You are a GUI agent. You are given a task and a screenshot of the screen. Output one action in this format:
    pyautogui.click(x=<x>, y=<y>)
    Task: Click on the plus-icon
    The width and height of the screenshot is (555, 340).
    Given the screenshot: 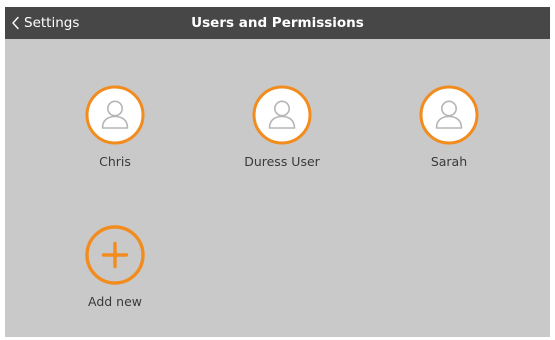 What is the action you would take?
    pyautogui.click(x=115, y=255)
    